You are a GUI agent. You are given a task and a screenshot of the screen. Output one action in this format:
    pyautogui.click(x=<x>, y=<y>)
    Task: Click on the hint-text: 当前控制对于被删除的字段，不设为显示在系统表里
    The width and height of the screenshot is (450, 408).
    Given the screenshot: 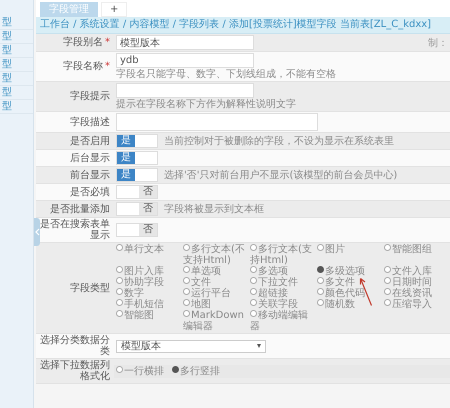 What is the action you would take?
    pyautogui.click(x=279, y=141)
    